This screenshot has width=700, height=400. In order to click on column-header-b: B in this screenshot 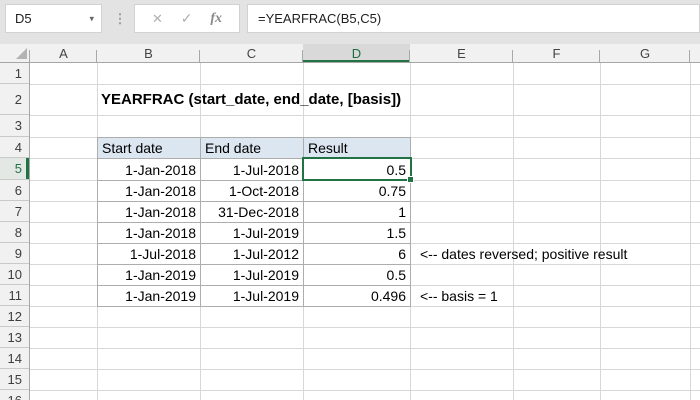, I will do `click(148, 53)`.